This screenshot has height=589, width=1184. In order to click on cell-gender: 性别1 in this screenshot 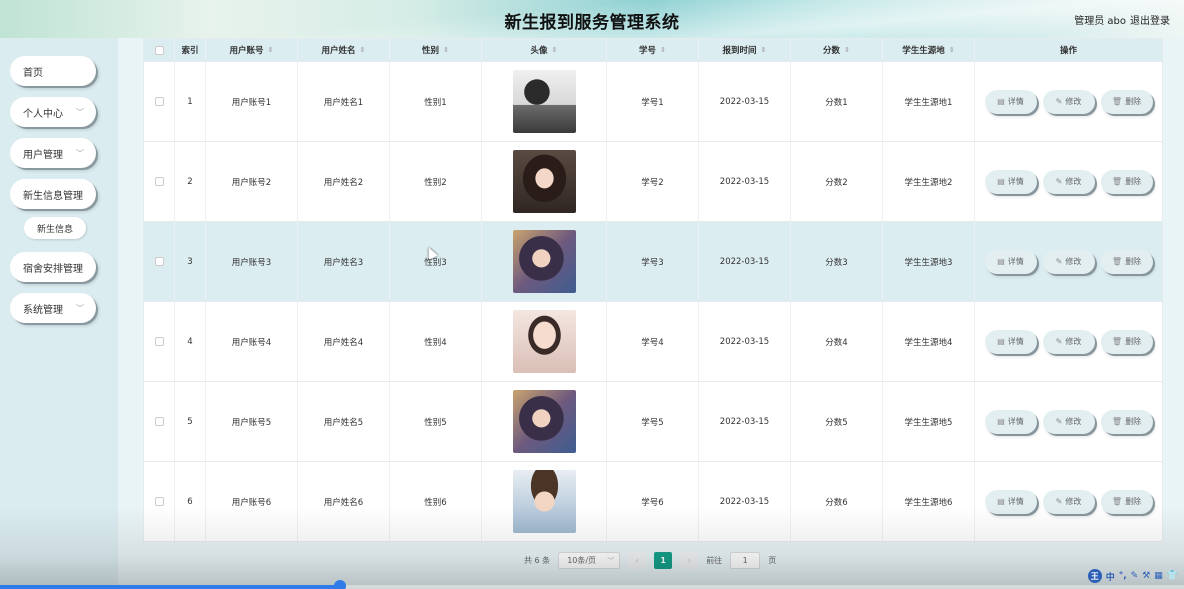, I will do `click(436, 101)`.